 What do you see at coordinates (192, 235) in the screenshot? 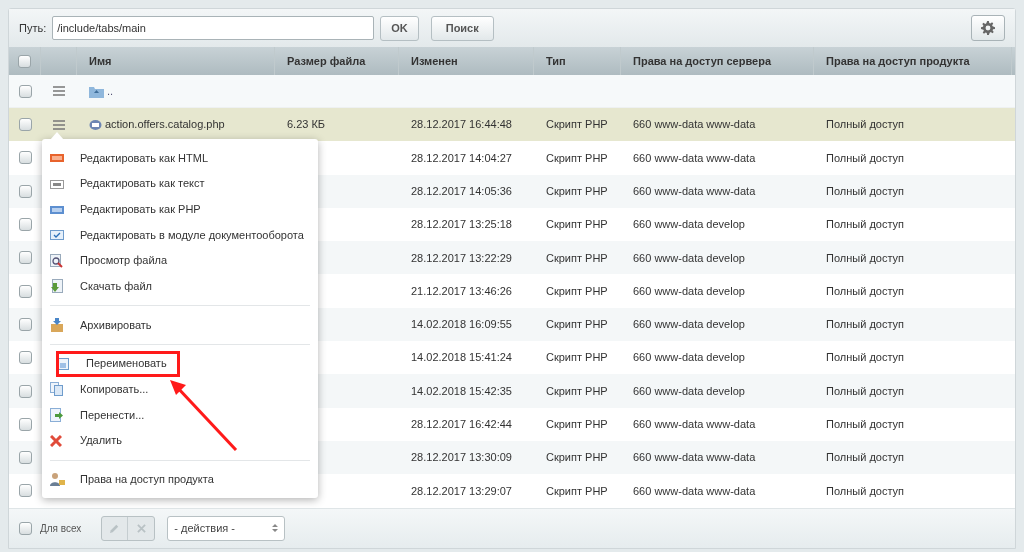
I see `menu-item: Редактировать в модуле документооборота` at bounding box center [192, 235].